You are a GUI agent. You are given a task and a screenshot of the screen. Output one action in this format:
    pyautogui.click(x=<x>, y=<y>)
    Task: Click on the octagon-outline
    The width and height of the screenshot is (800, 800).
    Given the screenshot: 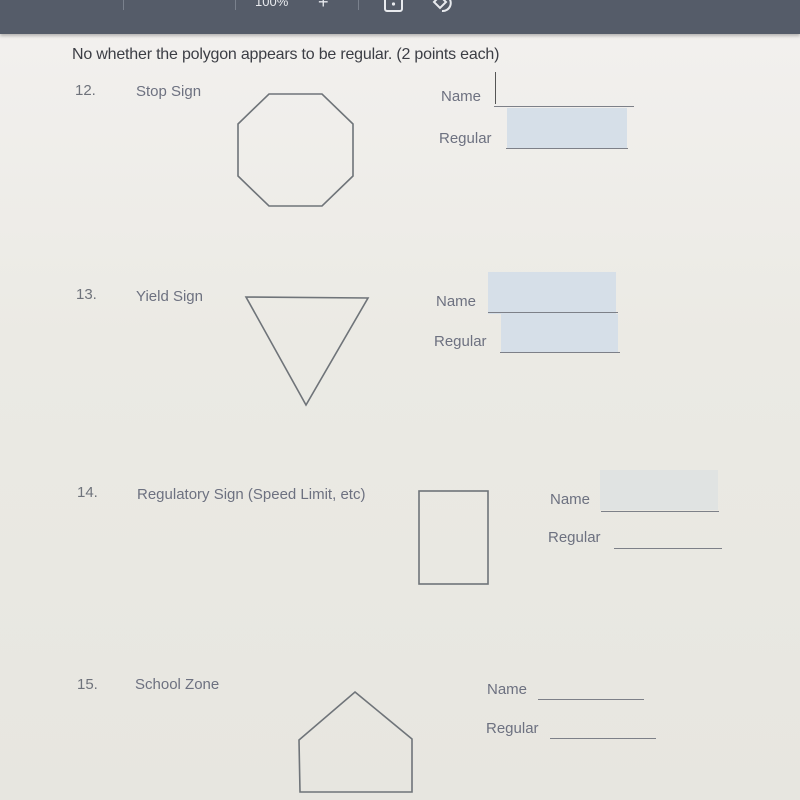 What is the action you would take?
    pyautogui.click(x=295, y=150)
    